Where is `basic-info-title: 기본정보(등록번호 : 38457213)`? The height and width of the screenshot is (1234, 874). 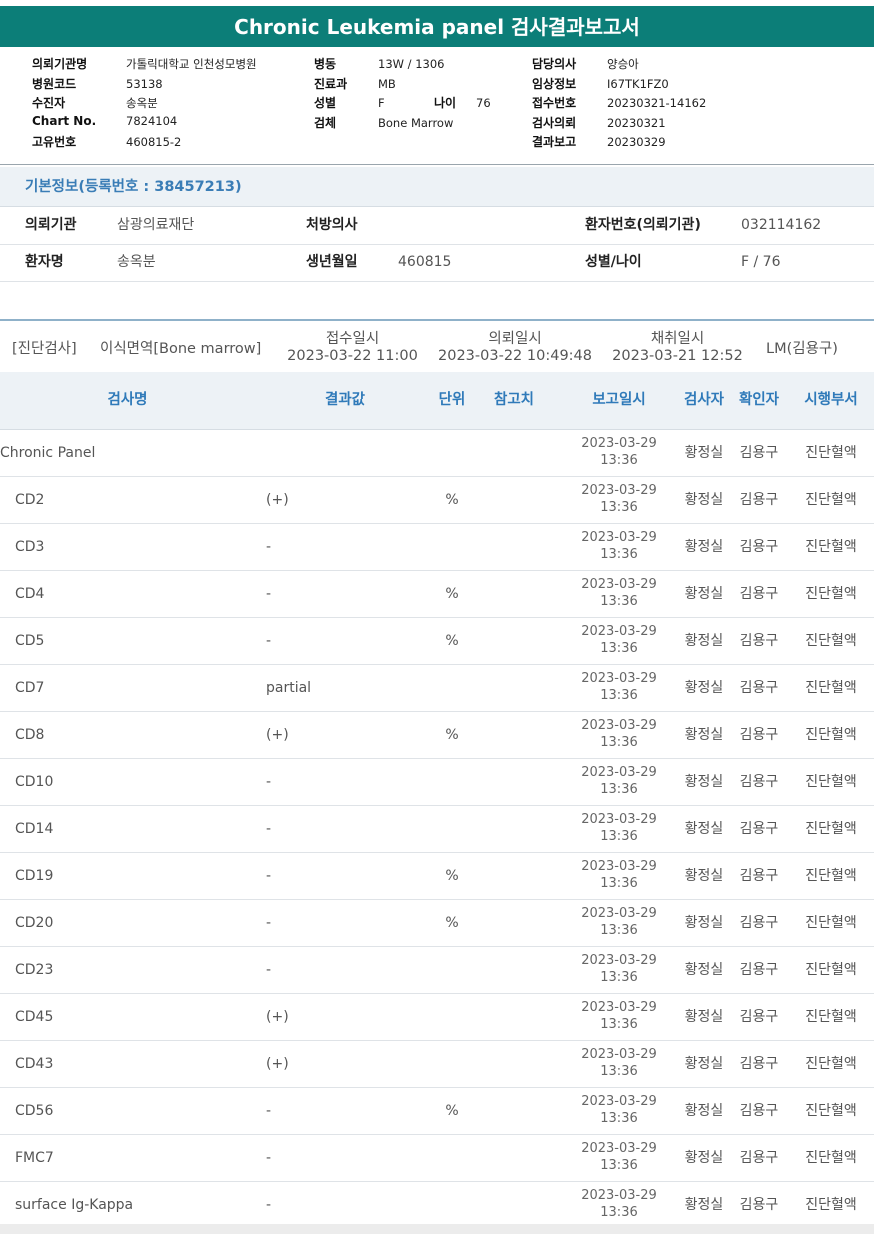
basic-info-title: 기본정보(등록번호 : 38457213) is located at coordinates (133, 187).